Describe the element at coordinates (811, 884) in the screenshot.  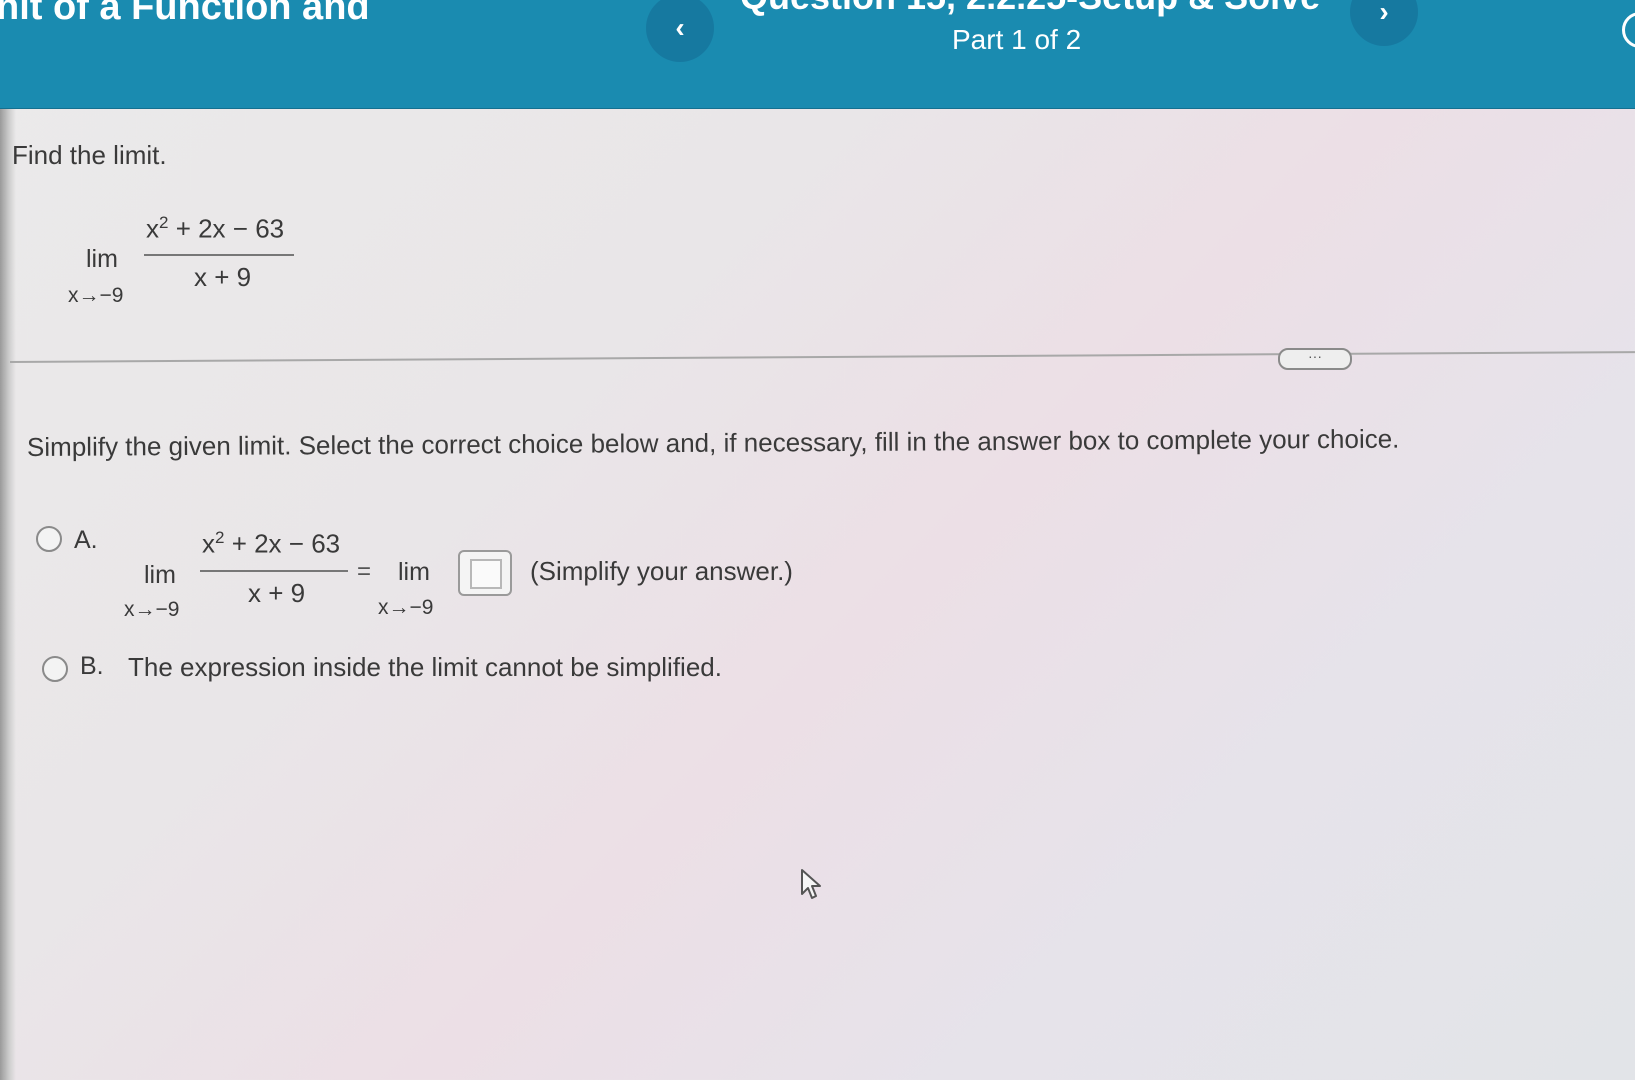
I see `mouse-pointer-icon` at that location.